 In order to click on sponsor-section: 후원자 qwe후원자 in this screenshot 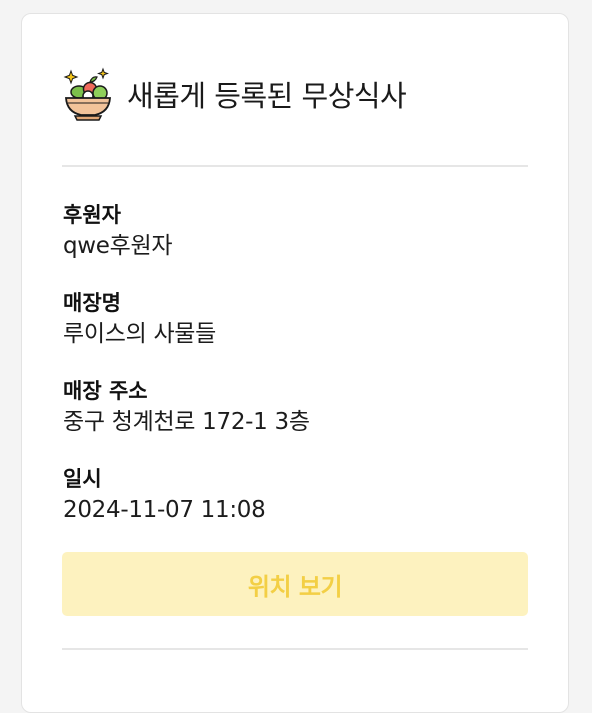, I will do `click(298, 231)`.